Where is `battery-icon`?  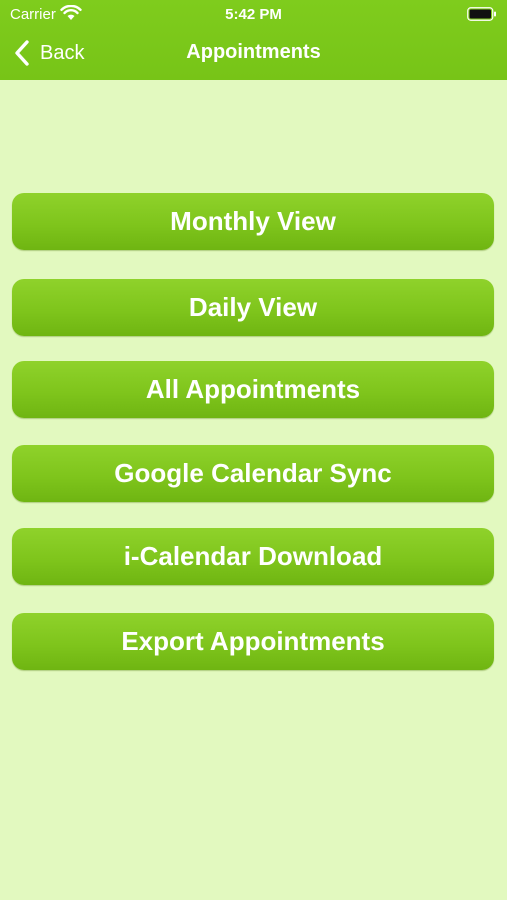 battery-icon is located at coordinates (481, 14).